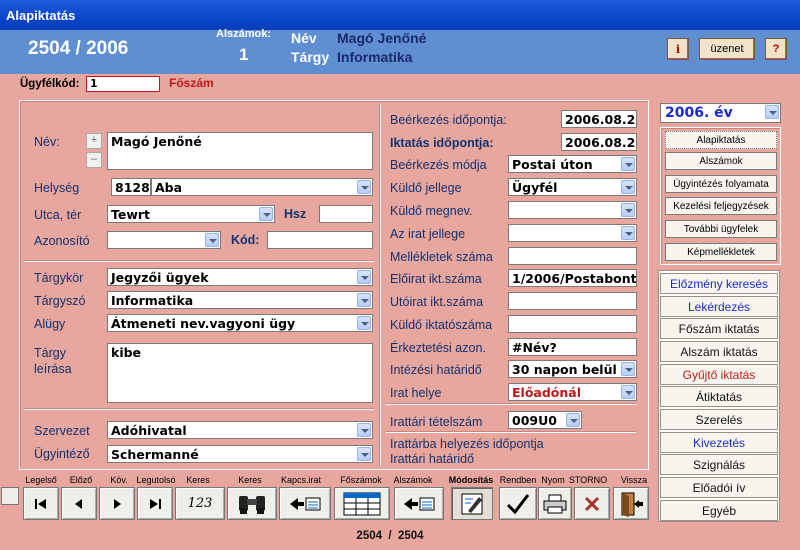  Describe the element at coordinates (727, 49) in the screenshot. I see `message-button: üzenet` at that location.